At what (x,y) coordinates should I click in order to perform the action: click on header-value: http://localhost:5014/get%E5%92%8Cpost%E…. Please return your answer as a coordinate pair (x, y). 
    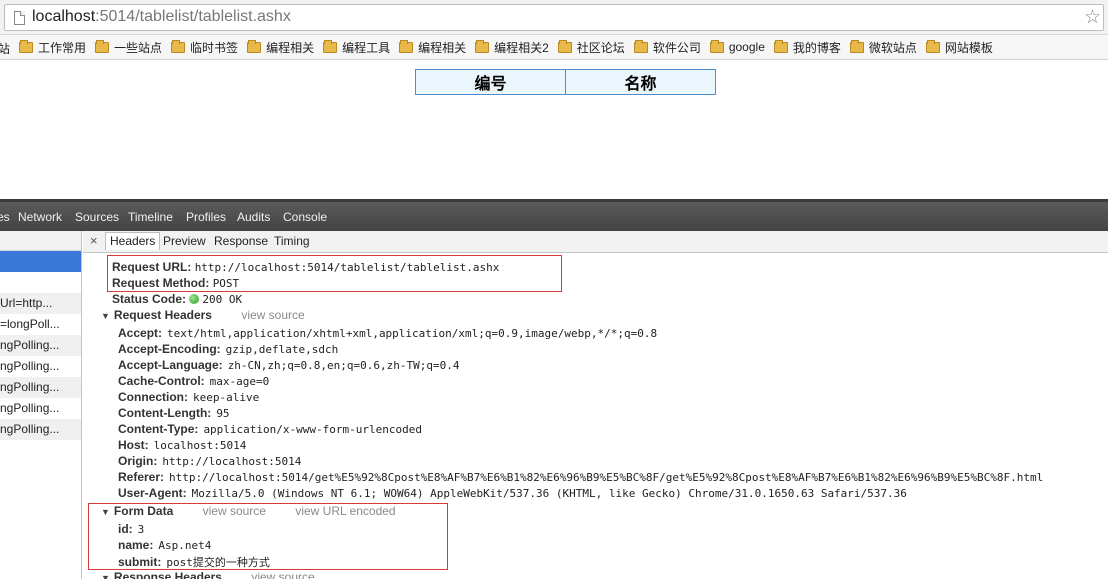
    Looking at the image, I should click on (606, 477).